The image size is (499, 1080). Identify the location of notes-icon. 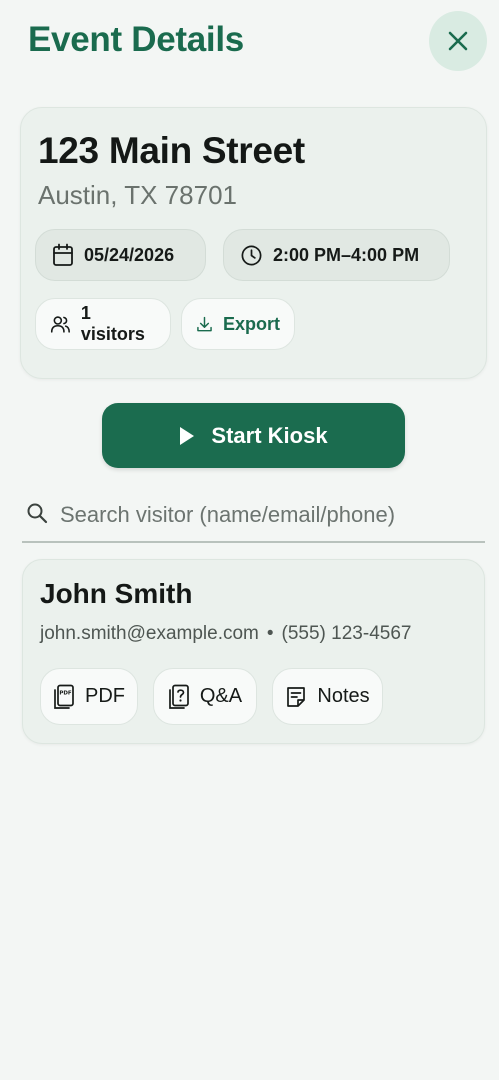
(296, 696).